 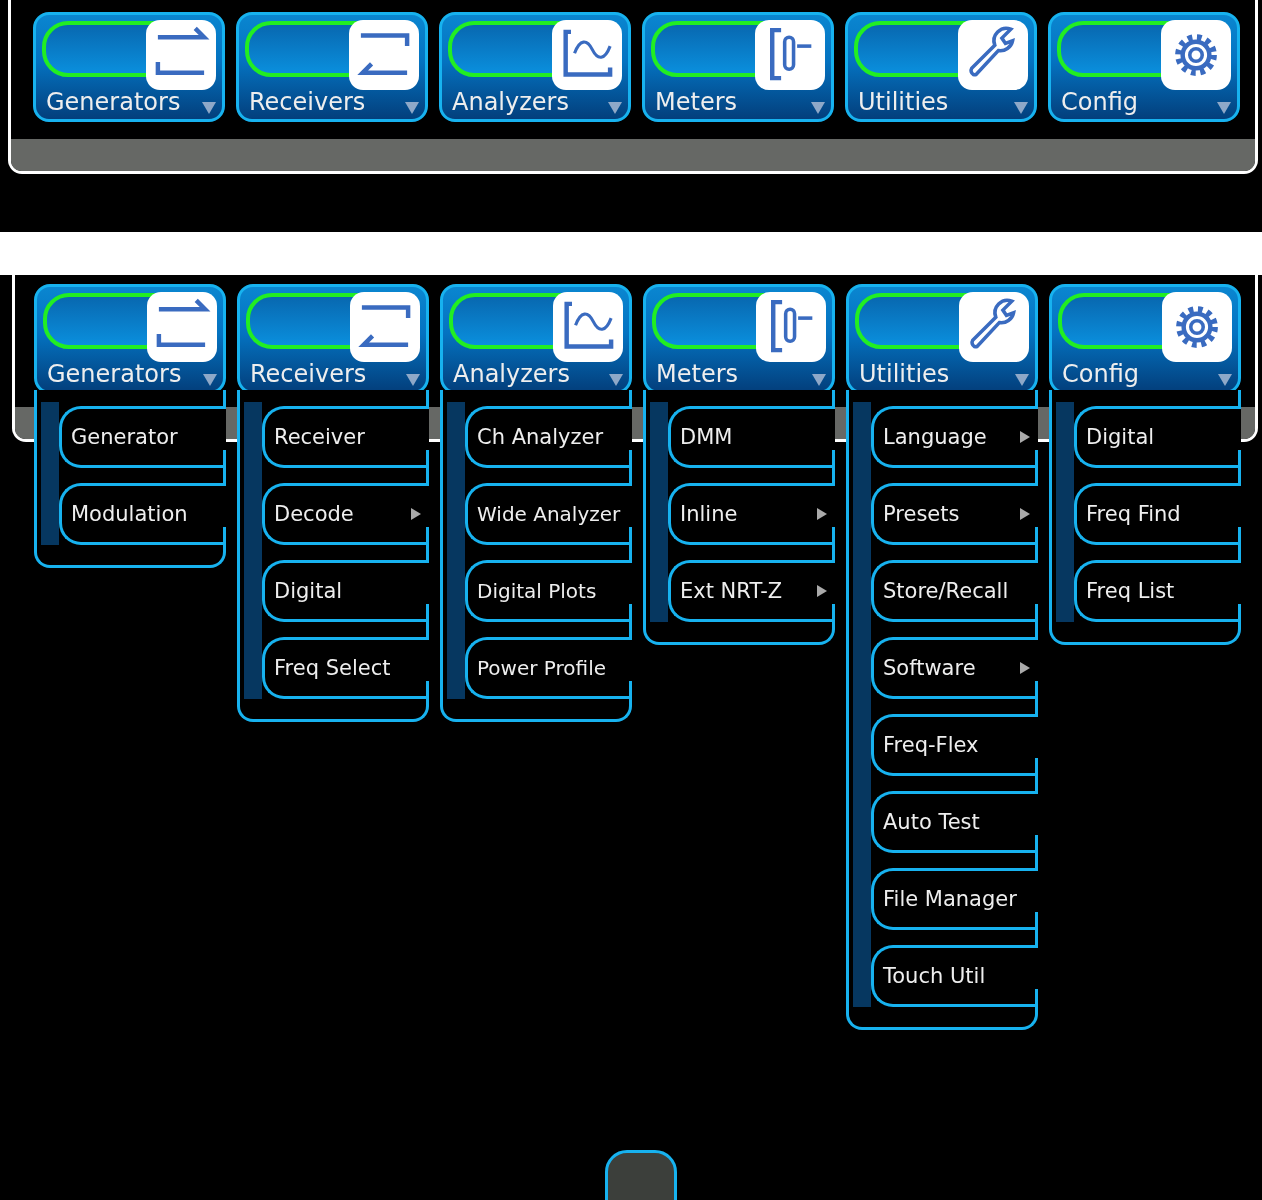 What do you see at coordinates (751, 514) in the screenshot?
I see `menu-item: Inline` at bounding box center [751, 514].